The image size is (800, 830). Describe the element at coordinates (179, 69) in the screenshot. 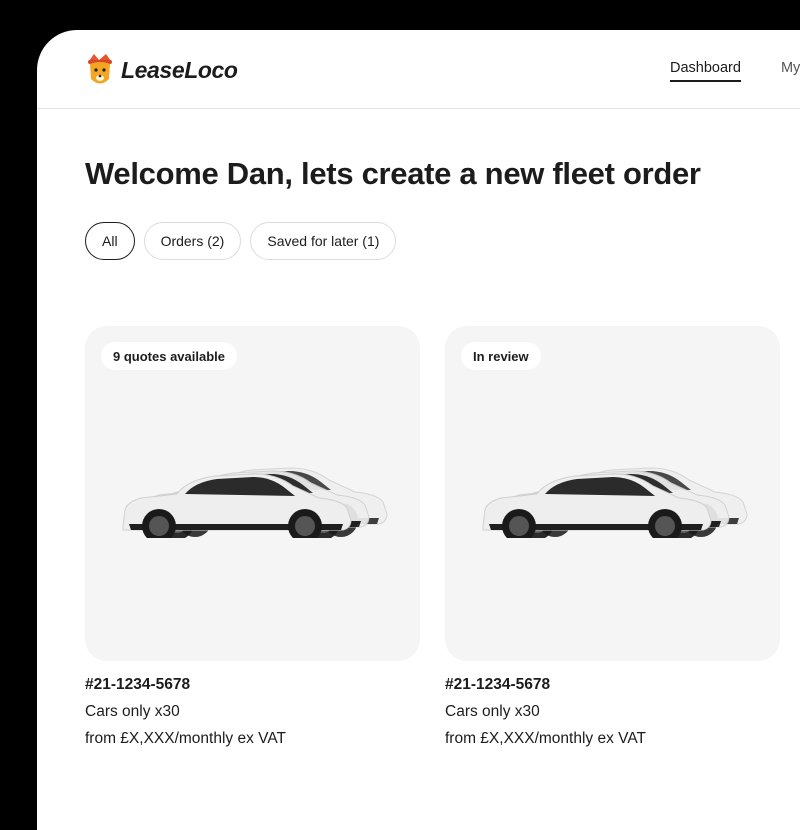

I see `brand-name: LeaseLoco` at that location.